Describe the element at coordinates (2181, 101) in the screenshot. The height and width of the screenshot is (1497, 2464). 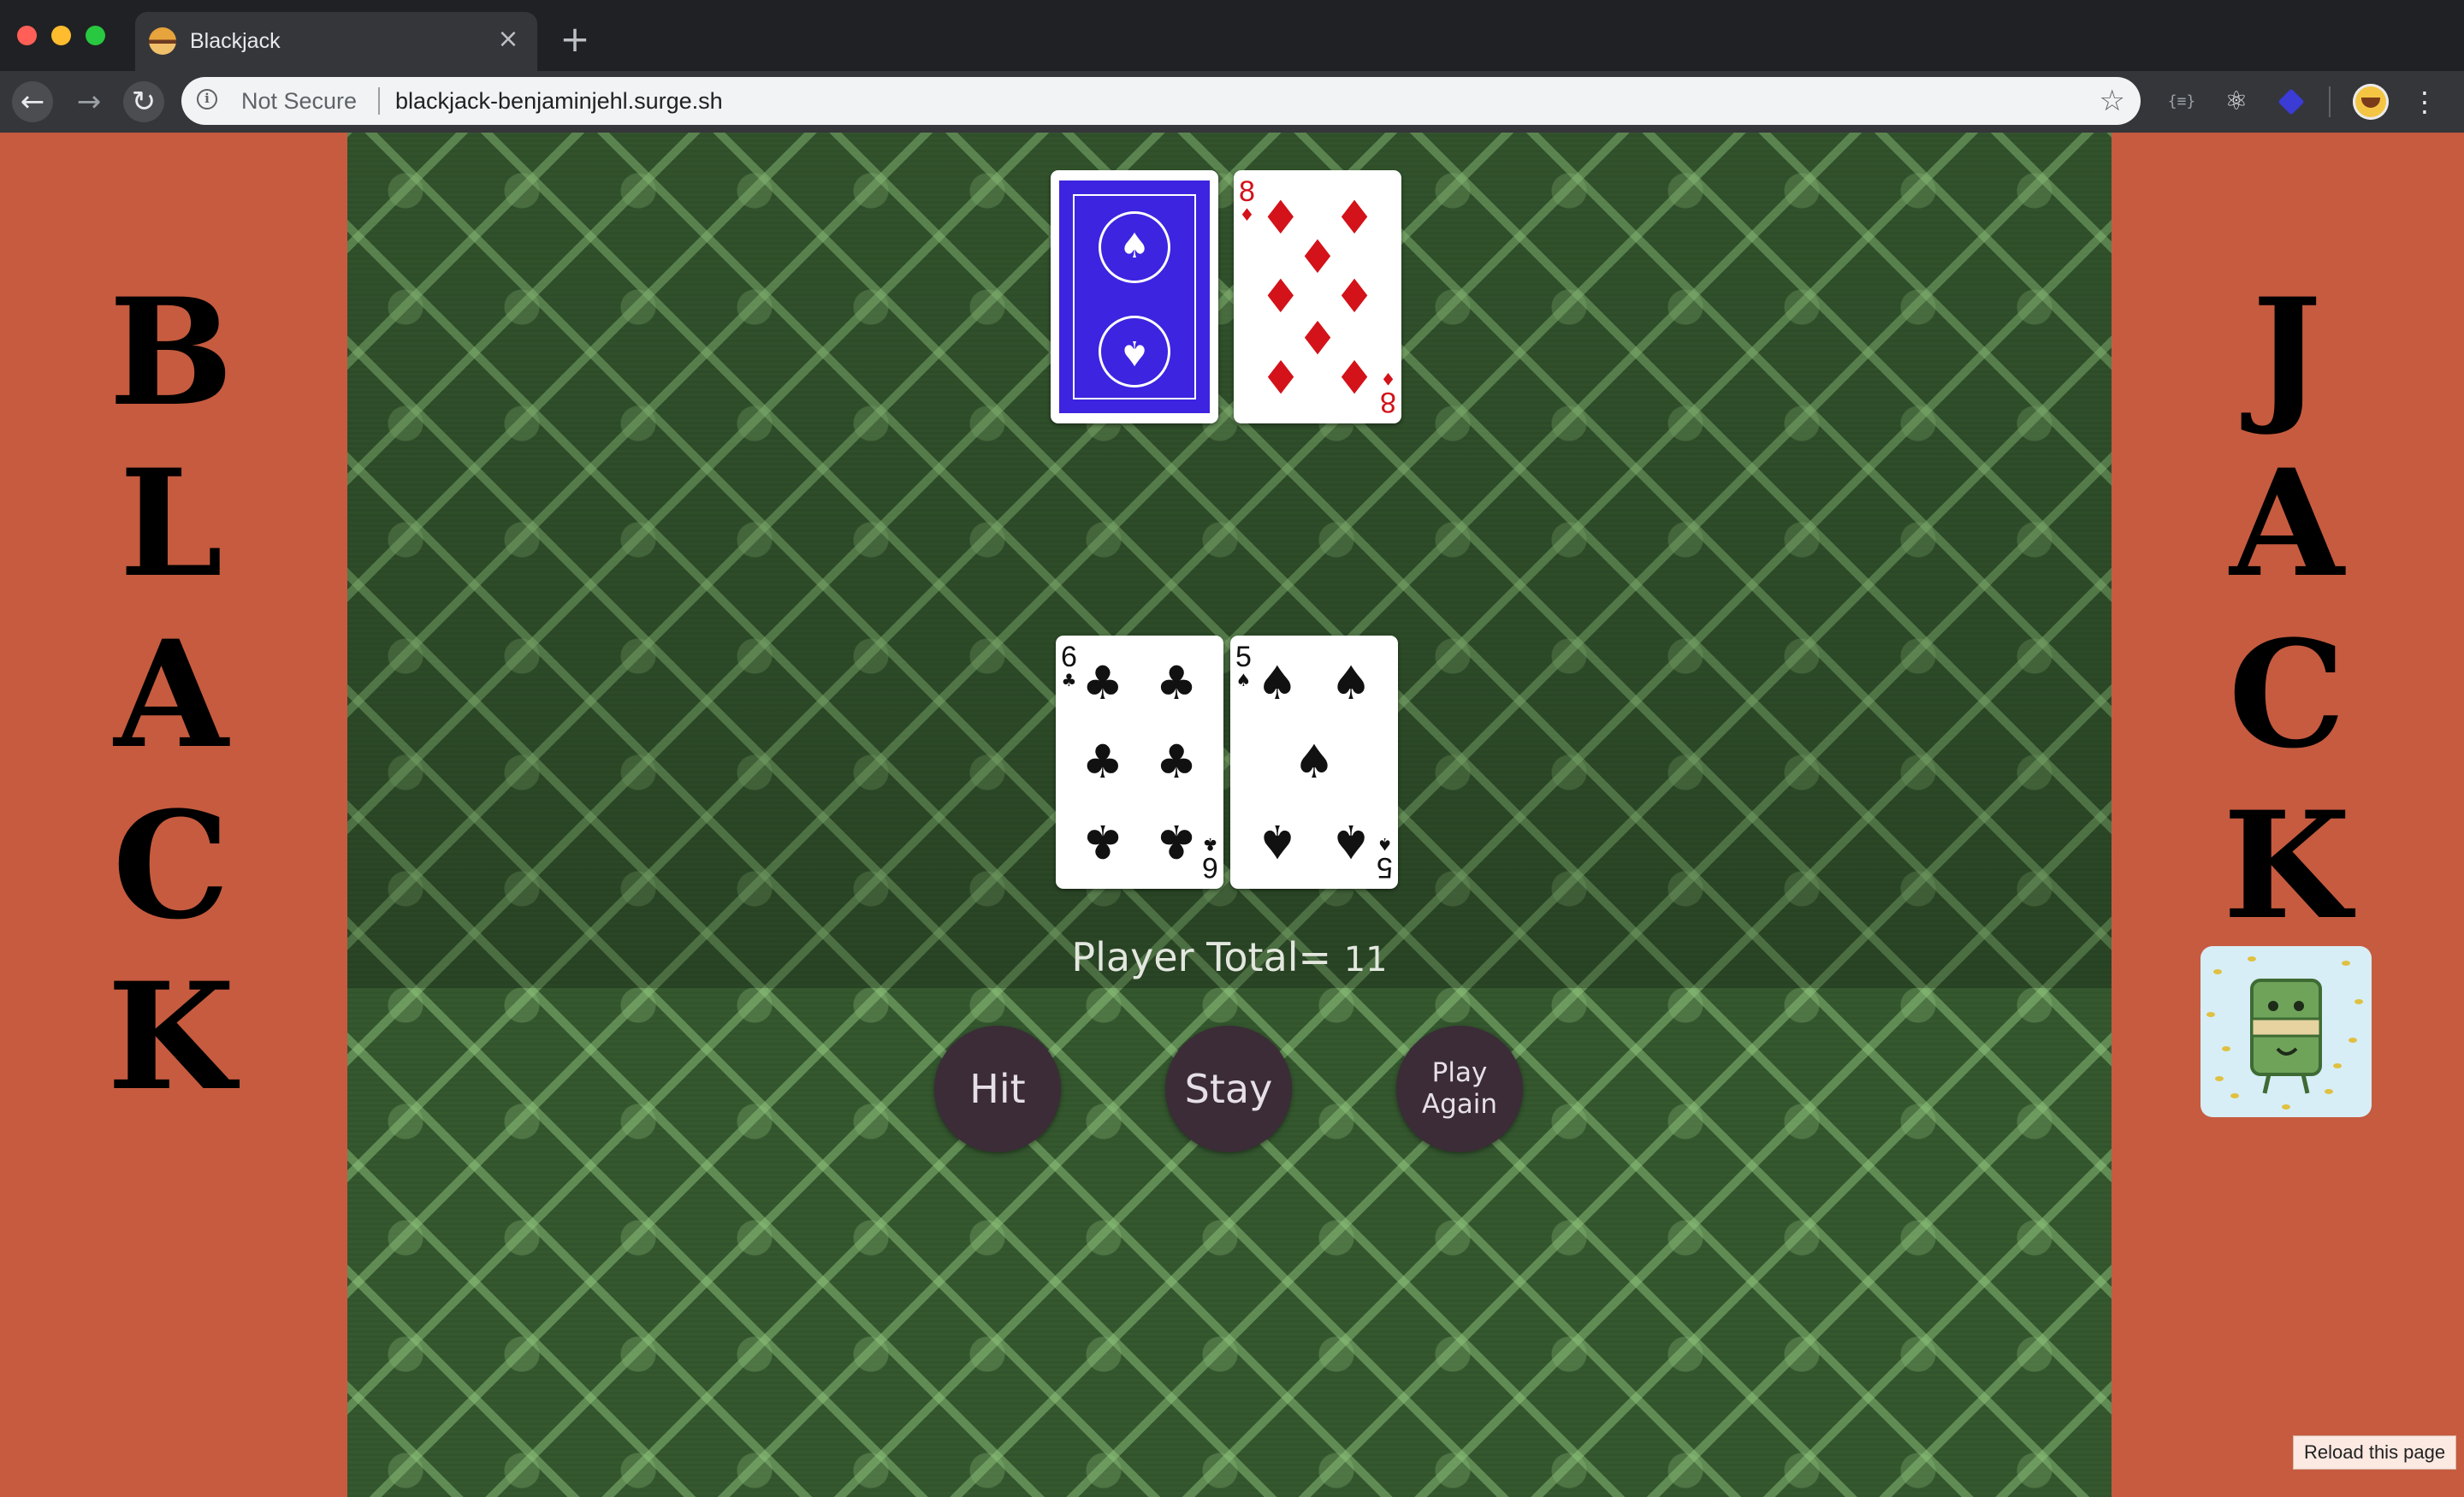
I see `json-extension-icon: {≡}` at that location.